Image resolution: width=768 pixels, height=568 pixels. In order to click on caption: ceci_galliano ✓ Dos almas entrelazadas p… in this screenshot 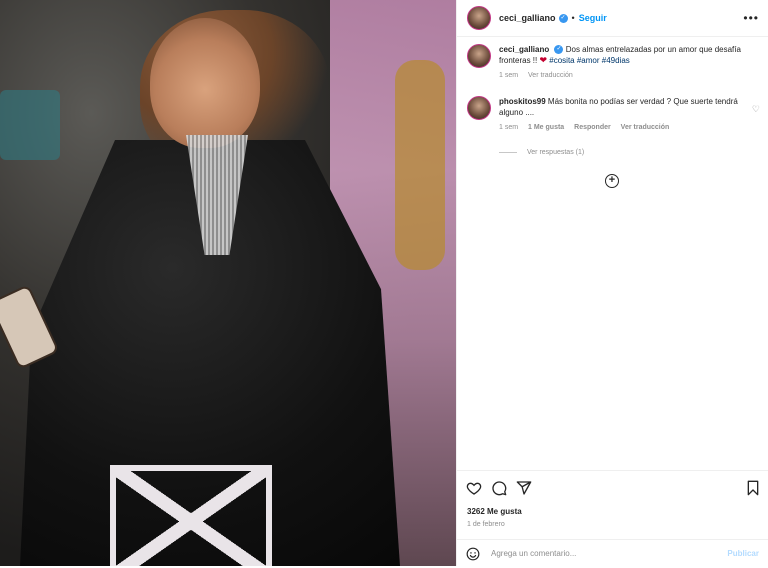, I will do `click(614, 61)`.